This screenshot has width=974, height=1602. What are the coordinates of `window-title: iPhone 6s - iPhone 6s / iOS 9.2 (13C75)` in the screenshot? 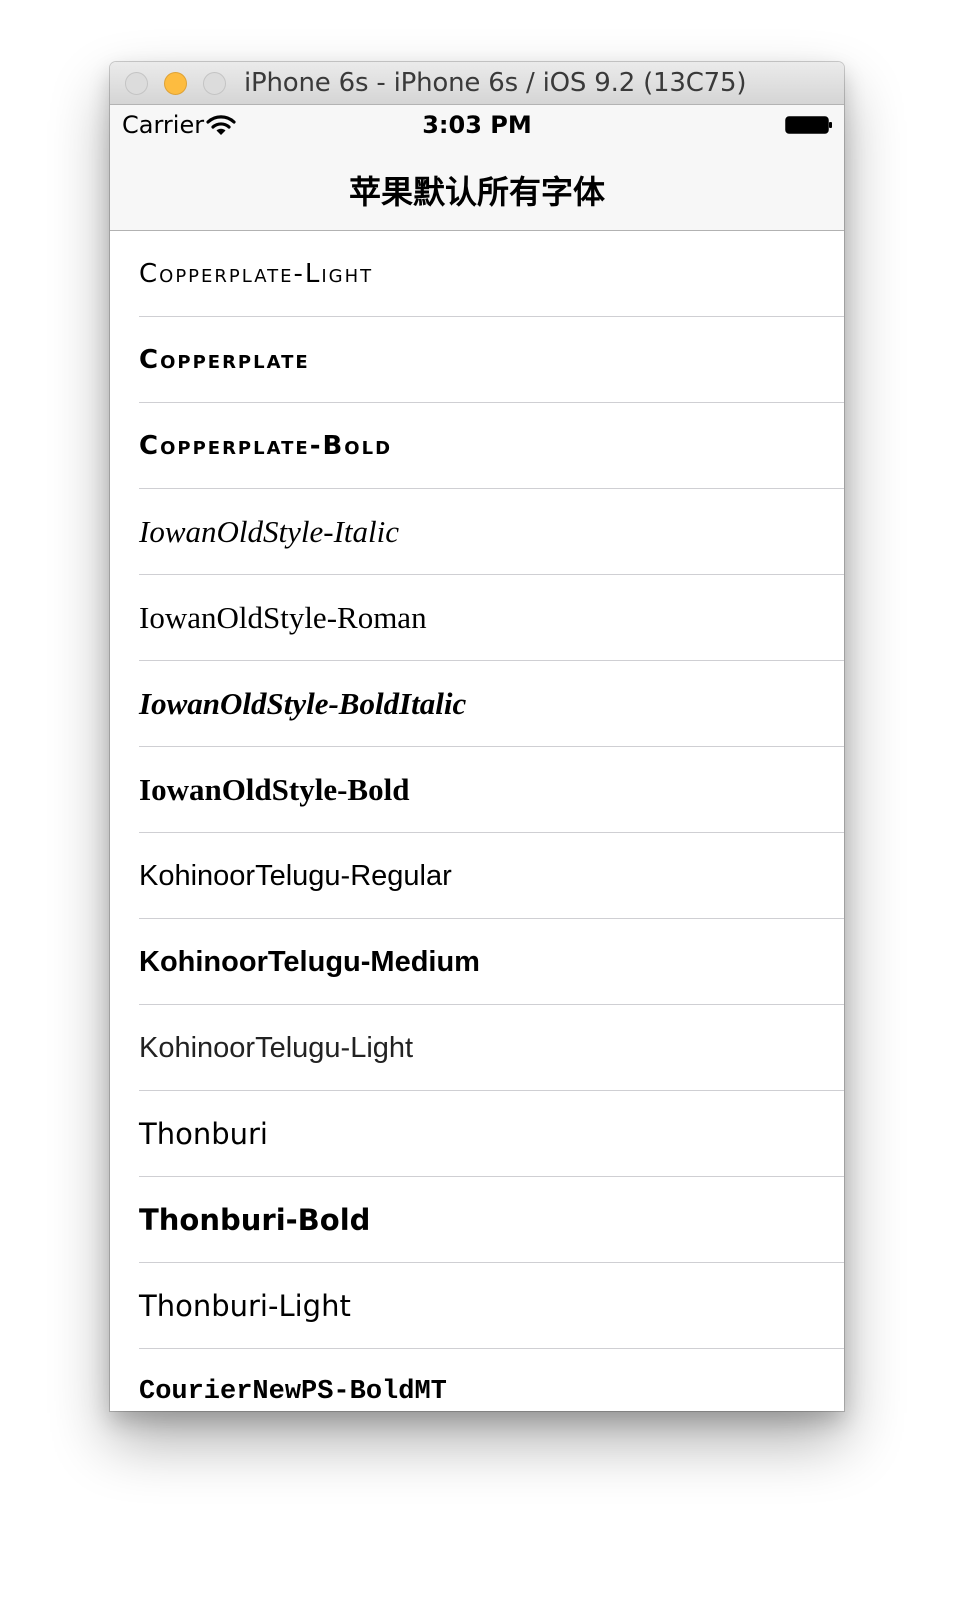 It's located at (495, 83).